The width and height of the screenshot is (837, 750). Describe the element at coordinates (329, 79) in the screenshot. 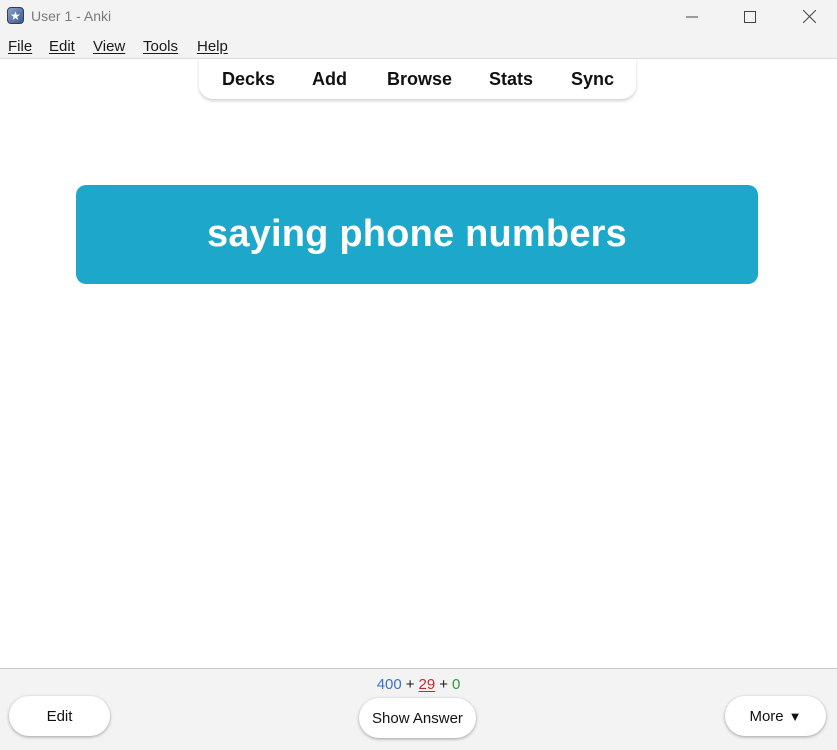

I see `toolbar-add: Add` at that location.